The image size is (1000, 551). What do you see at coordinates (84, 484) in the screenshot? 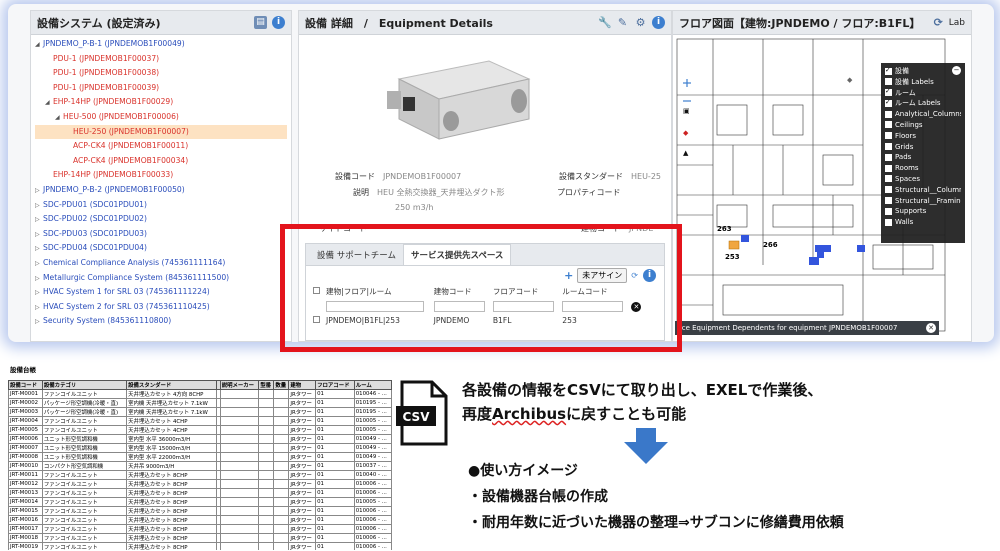
I see `sheet-cell: ファンコイルユニット` at bounding box center [84, 484].